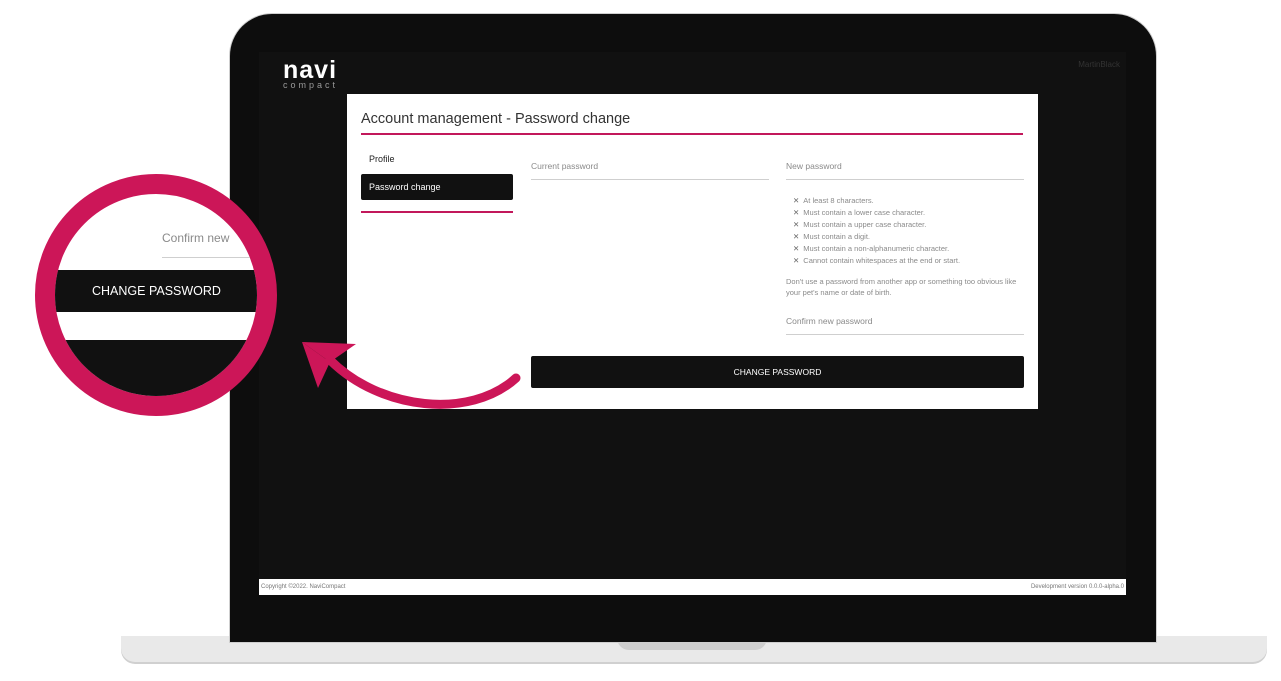  I want to click on copyright-text: Copyright ©2022. NaviCompact, so click(303, 587).